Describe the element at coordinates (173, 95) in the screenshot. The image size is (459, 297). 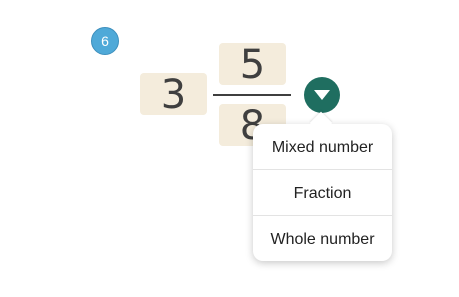
I see `whole-number-input: 3` at that location.